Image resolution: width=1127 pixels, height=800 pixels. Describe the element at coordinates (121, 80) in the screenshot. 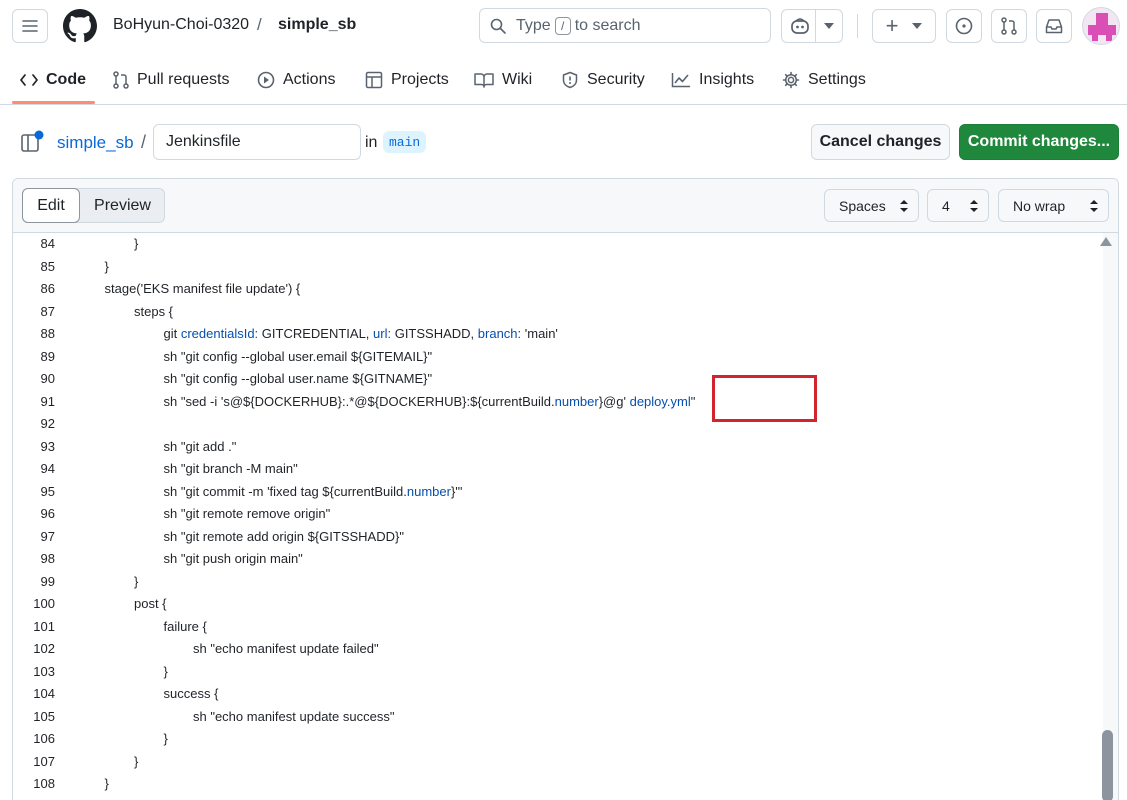

I see `git-pull-request-icon` at that location.